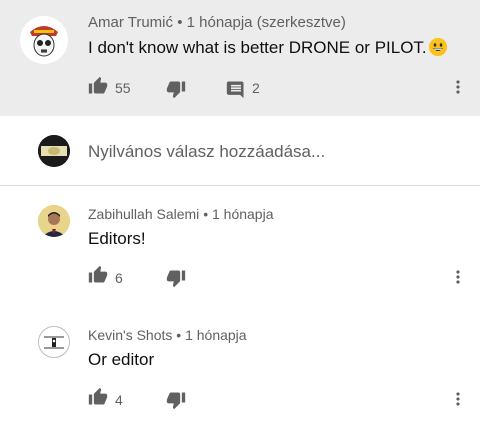  I want to click on like-count: 55, so click(123, 88).